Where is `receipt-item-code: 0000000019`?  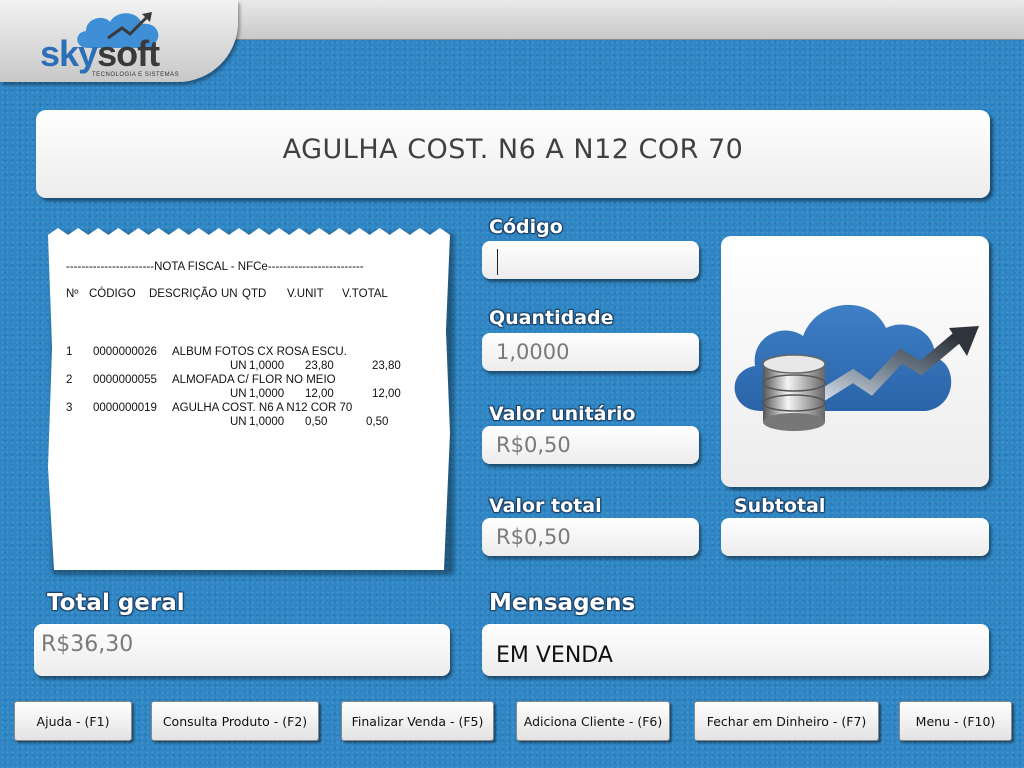
receipt-item-code: 0000000019 is located at coordinates (125, 408).